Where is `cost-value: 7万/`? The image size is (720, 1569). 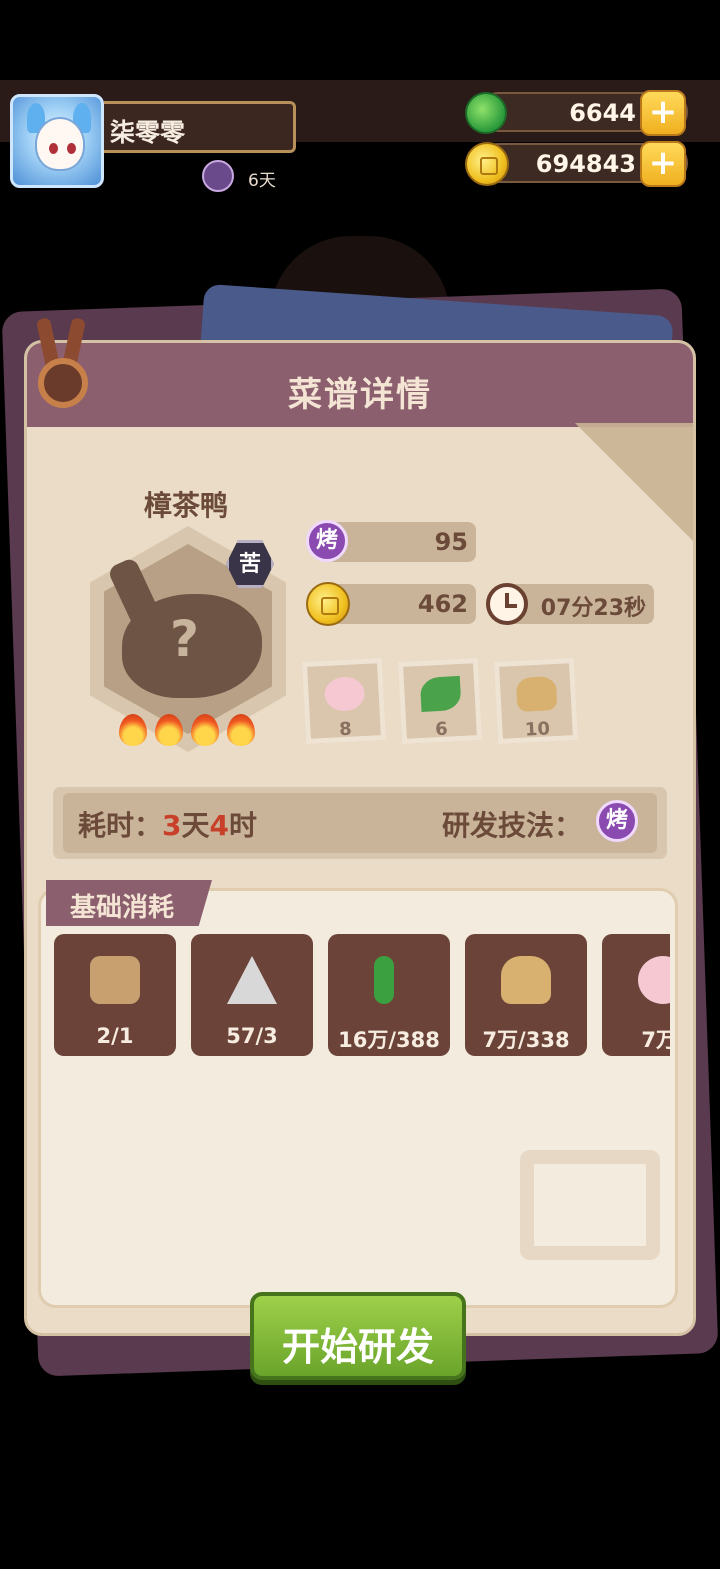
cost-value: 7万/ is located at coordinates (655, 1040).